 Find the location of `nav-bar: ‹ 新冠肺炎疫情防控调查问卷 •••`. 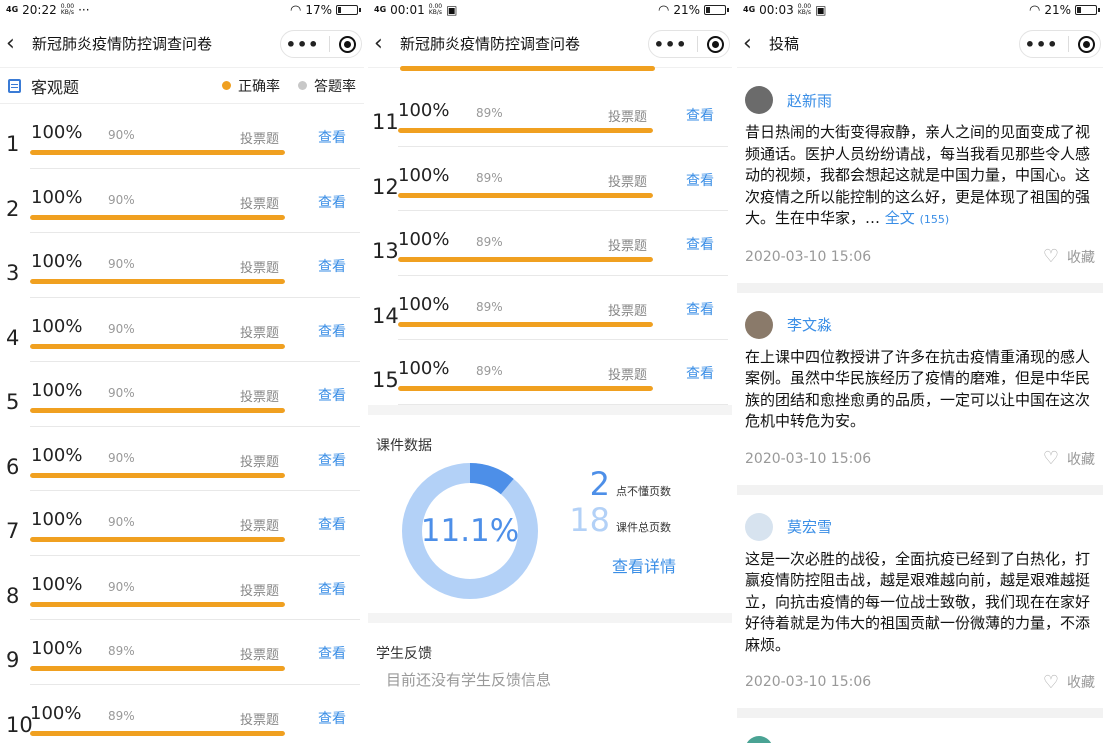

nav-bar: ‹ 新冠肺炎疫情防控调查问卷 ••• is located at coordinates (550, 44).